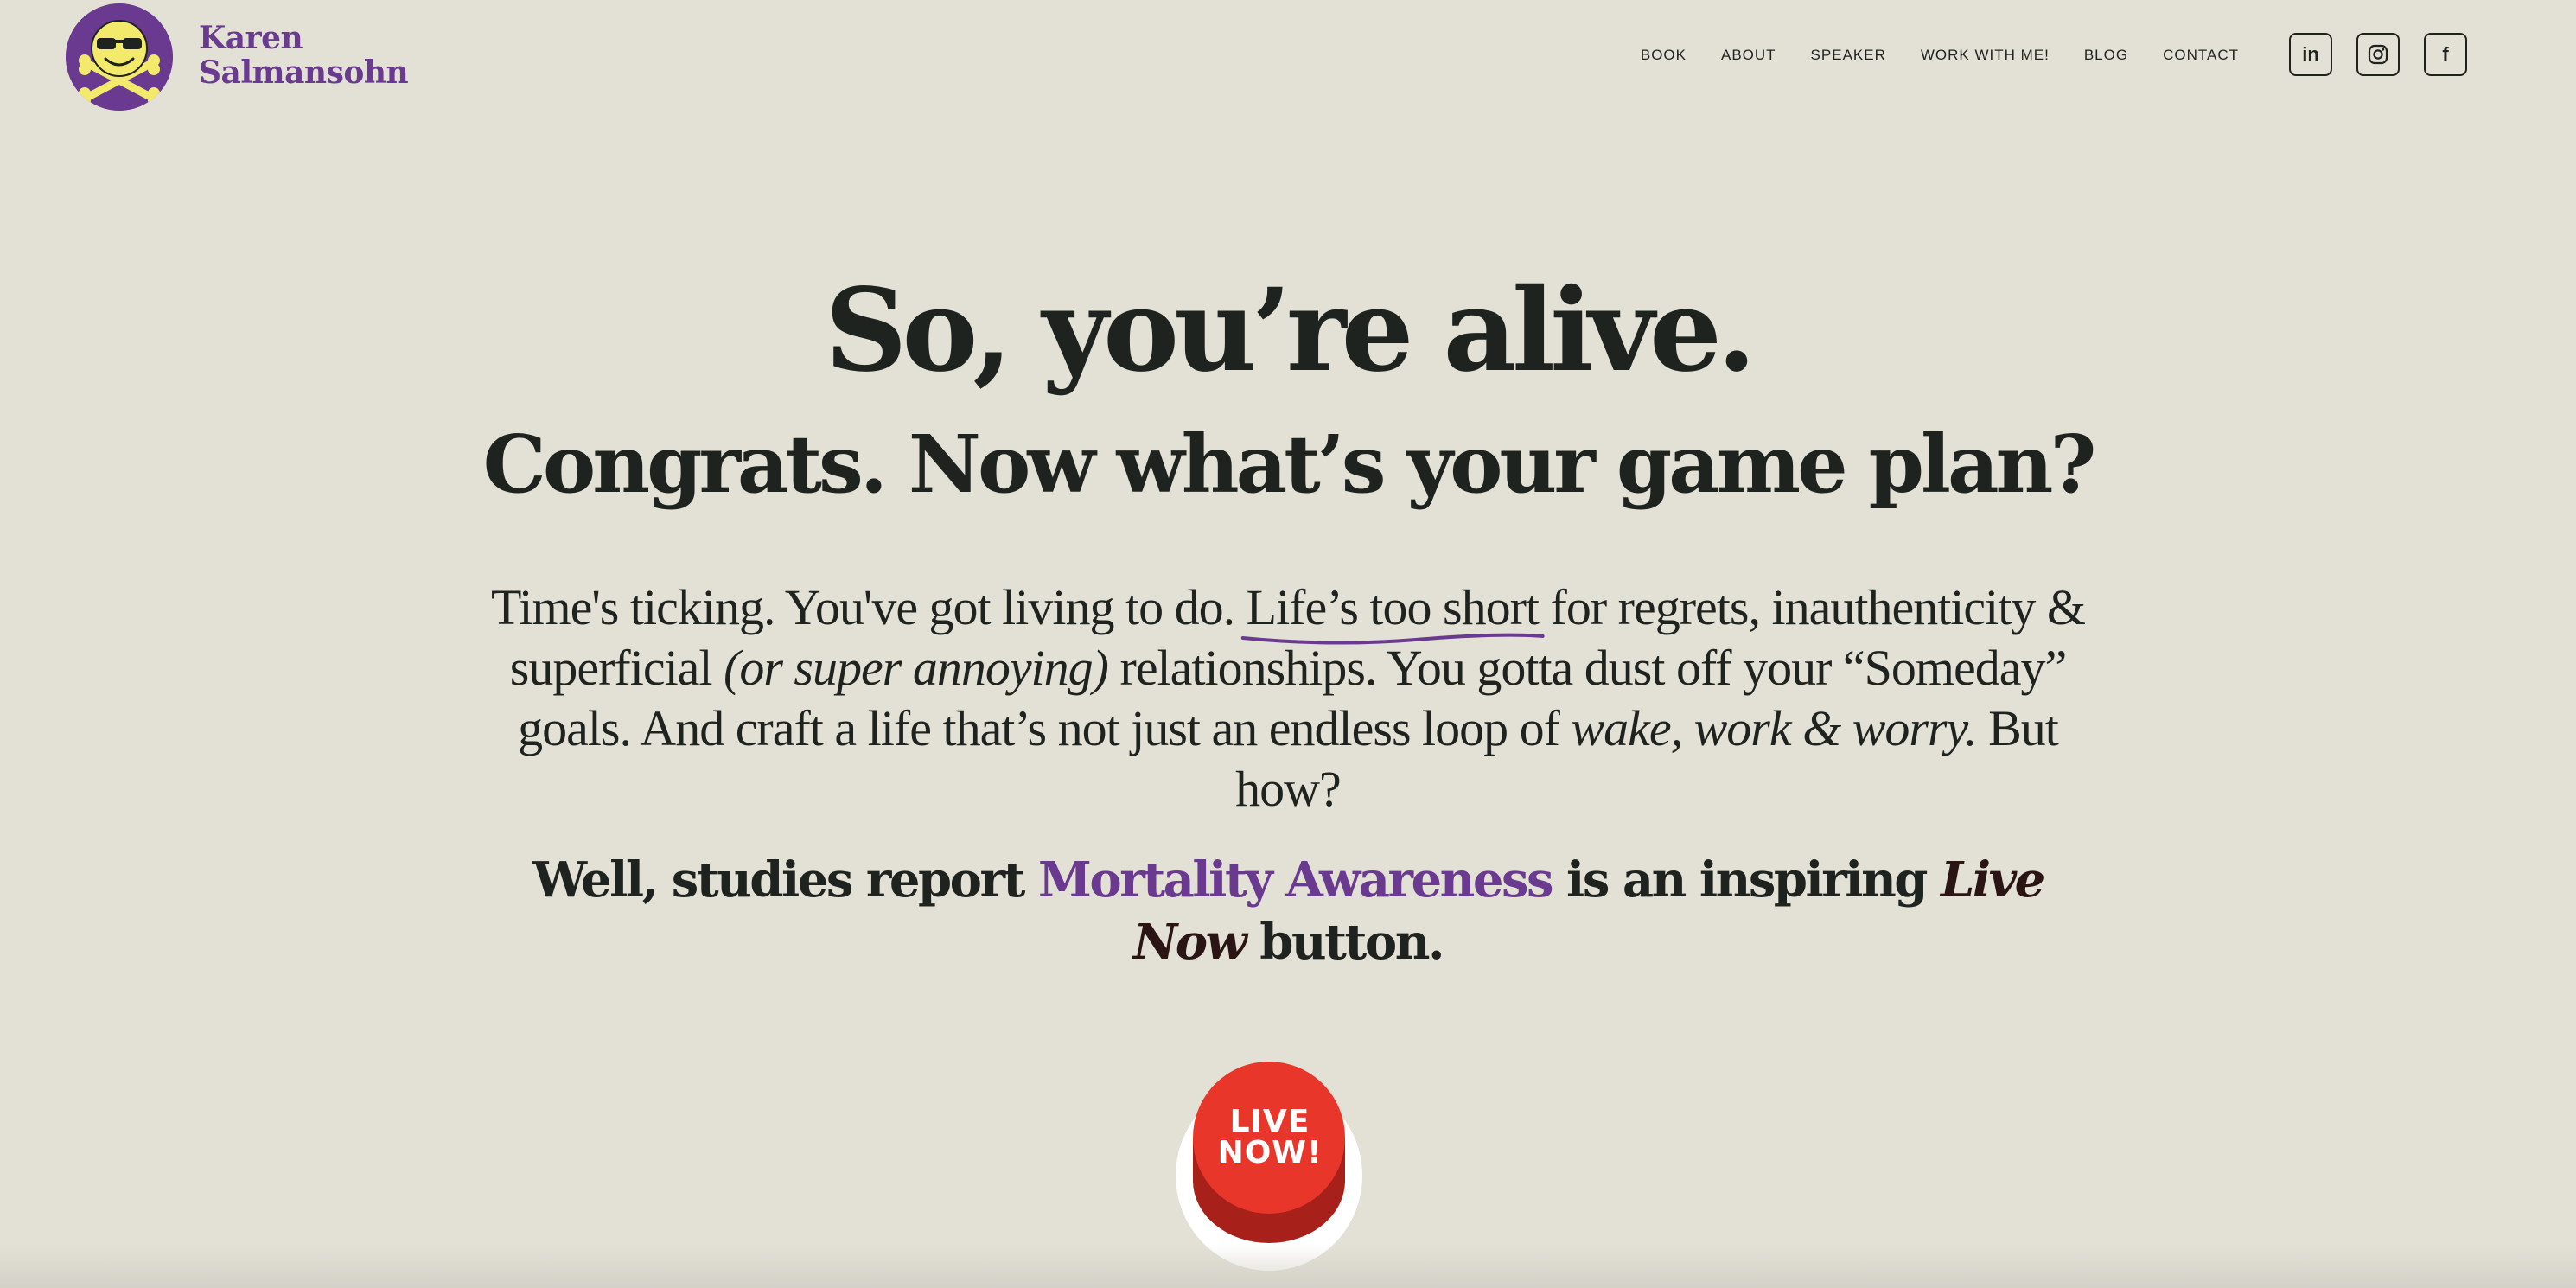 The height and width of the screenshot is (1288, 2576). What do you see at coordinates (1269, 1121) in the screenshot?
I see `live-now-line1: LIVE` at bounding box center [1269, 1121].